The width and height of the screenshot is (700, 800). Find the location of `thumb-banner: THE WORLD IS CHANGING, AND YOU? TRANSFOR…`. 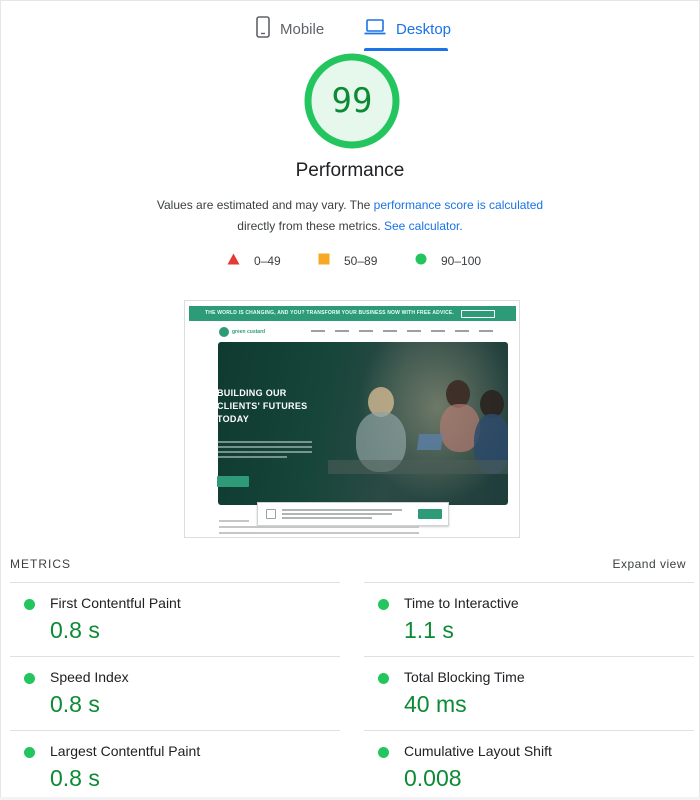

thumb-banner: THE WORLD IS CHANGING, AND YOU? TRANSFOR… is located at coordinates (352, 313).